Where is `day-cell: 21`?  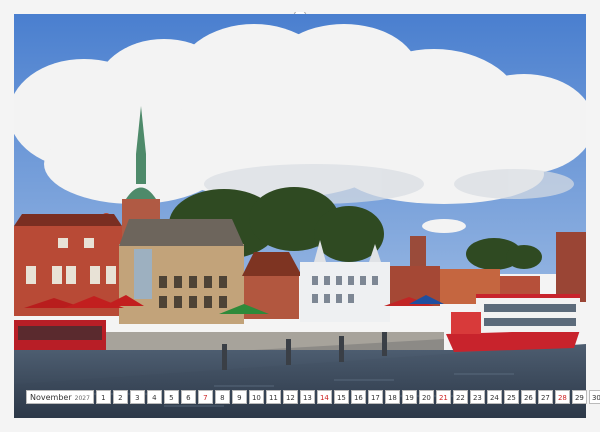 day-cell: 21 is located at coordinates (443, 397).